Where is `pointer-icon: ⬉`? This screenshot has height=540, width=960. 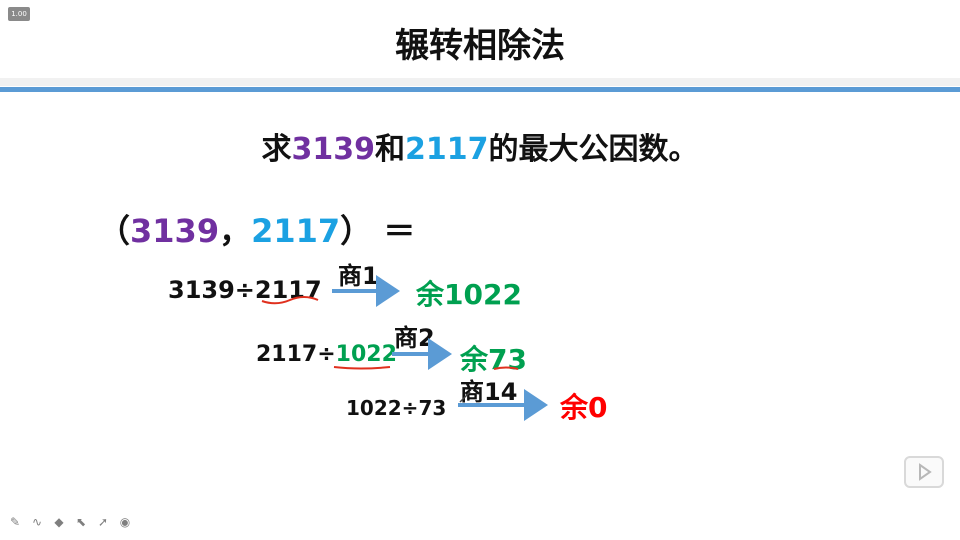 pointer-icon: ⬉ is located at coordinates (81, 522).